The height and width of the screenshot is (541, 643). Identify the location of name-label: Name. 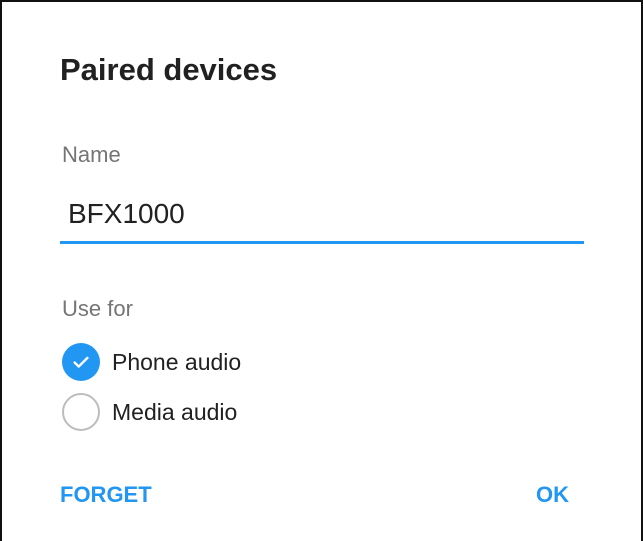
(91, 154).